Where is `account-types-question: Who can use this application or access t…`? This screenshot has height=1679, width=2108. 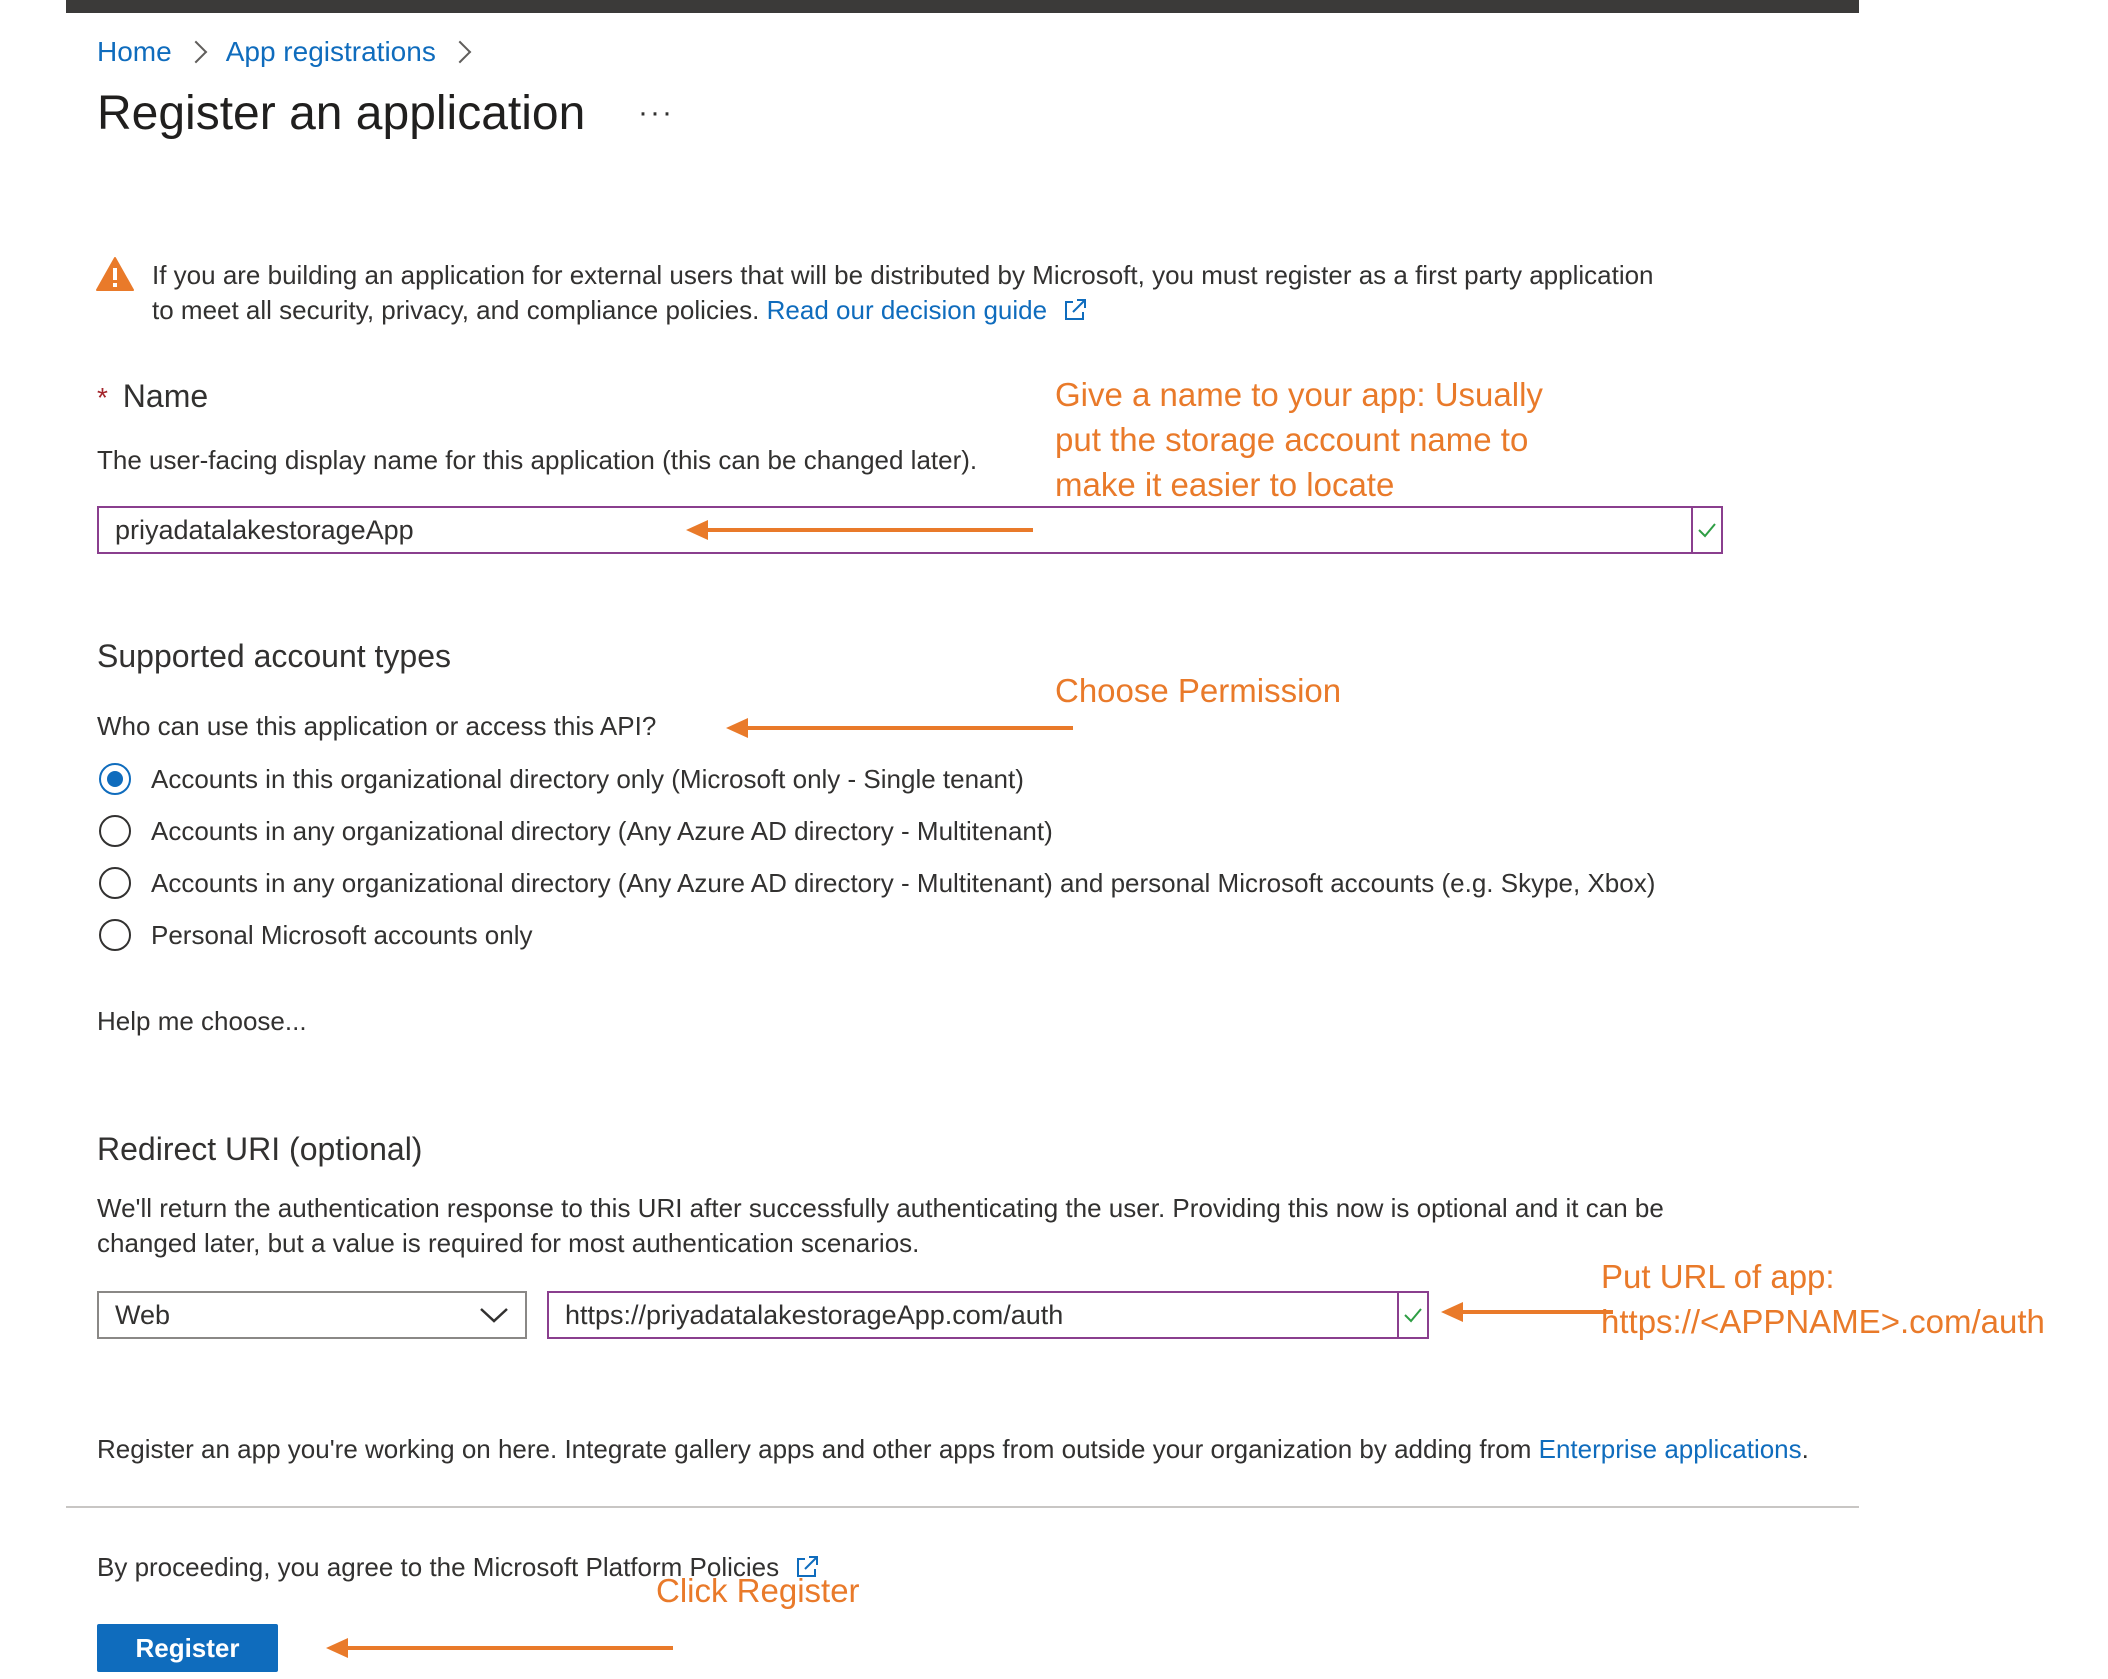 account-types-question: Who can use this application or access t… is located at coordinates (377, 726).